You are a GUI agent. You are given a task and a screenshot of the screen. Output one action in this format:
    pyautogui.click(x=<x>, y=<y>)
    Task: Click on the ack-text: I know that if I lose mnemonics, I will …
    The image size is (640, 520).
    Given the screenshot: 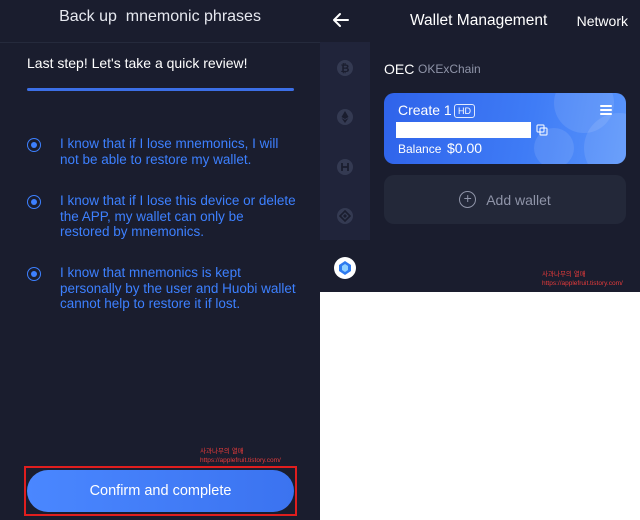 What is the action you would take?
    pyautogui.click(x=169, y=151)
    